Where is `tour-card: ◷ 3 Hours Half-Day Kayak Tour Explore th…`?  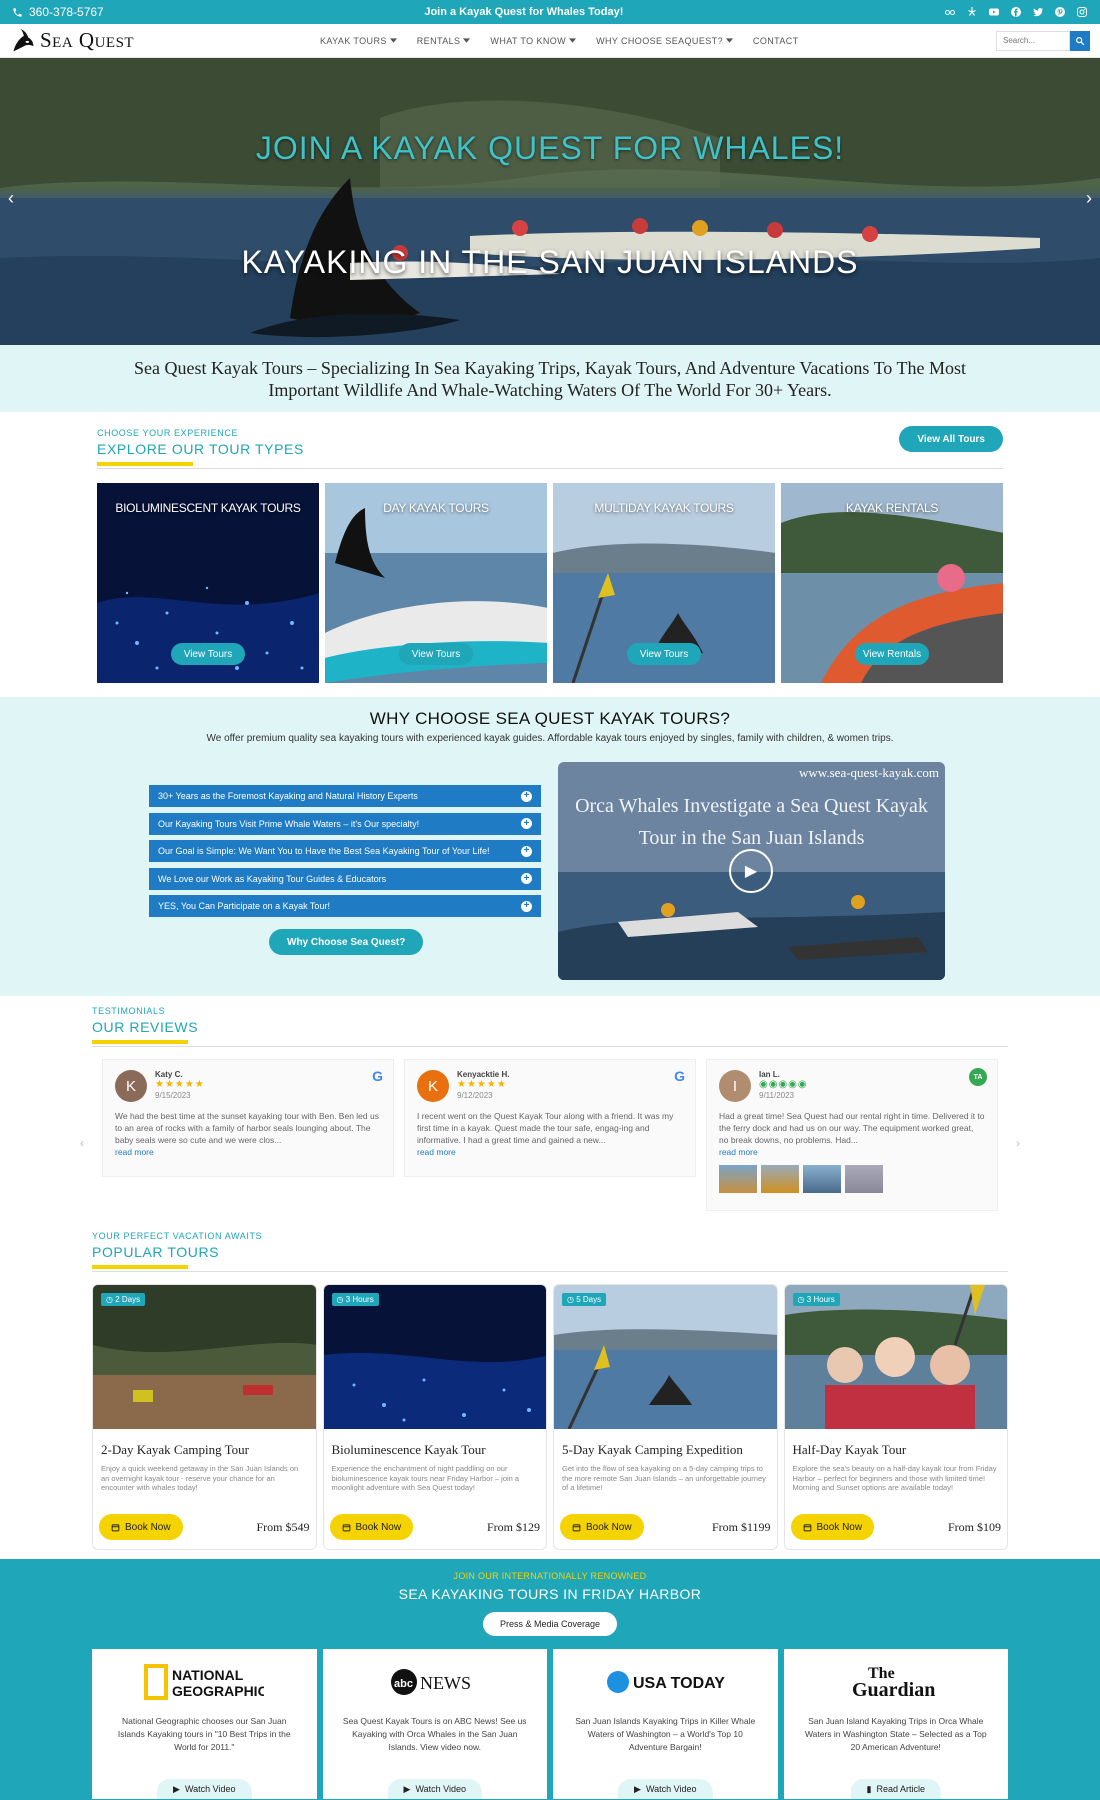 tour-card: ◷ 3 Hours Half-Day Kayak Tour Explore th… is located at coordinates (895, 1417).